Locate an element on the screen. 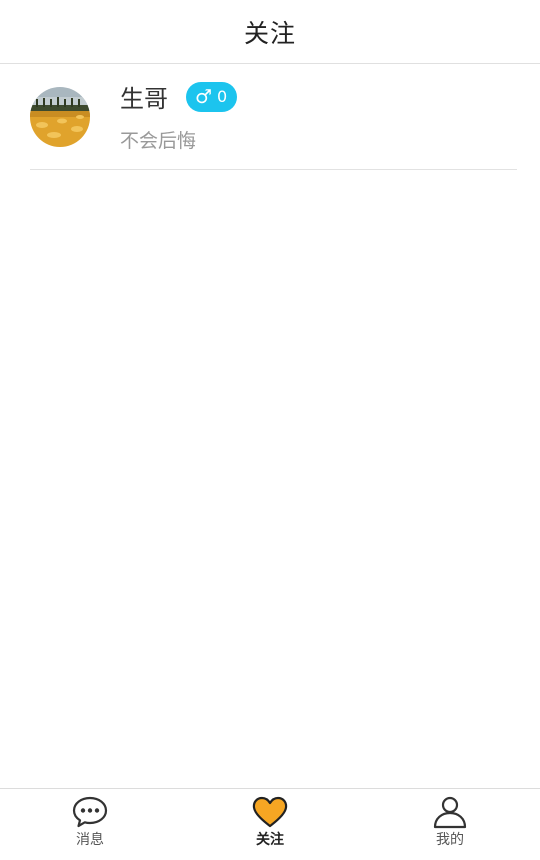 This screenshot has height=860, width=540. avatar-image is located at coordinates (60, 117).